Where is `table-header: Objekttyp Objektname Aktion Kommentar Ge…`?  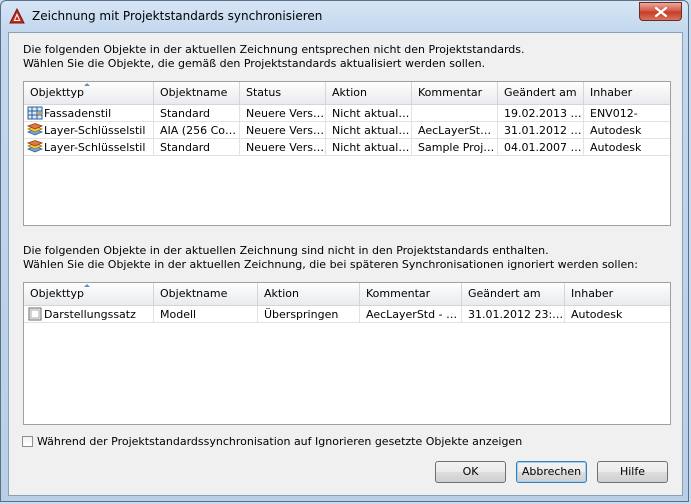
table-header: Objekttyp Objektname Aktion Kommentar Ge… is located at coordinates (347, 294).